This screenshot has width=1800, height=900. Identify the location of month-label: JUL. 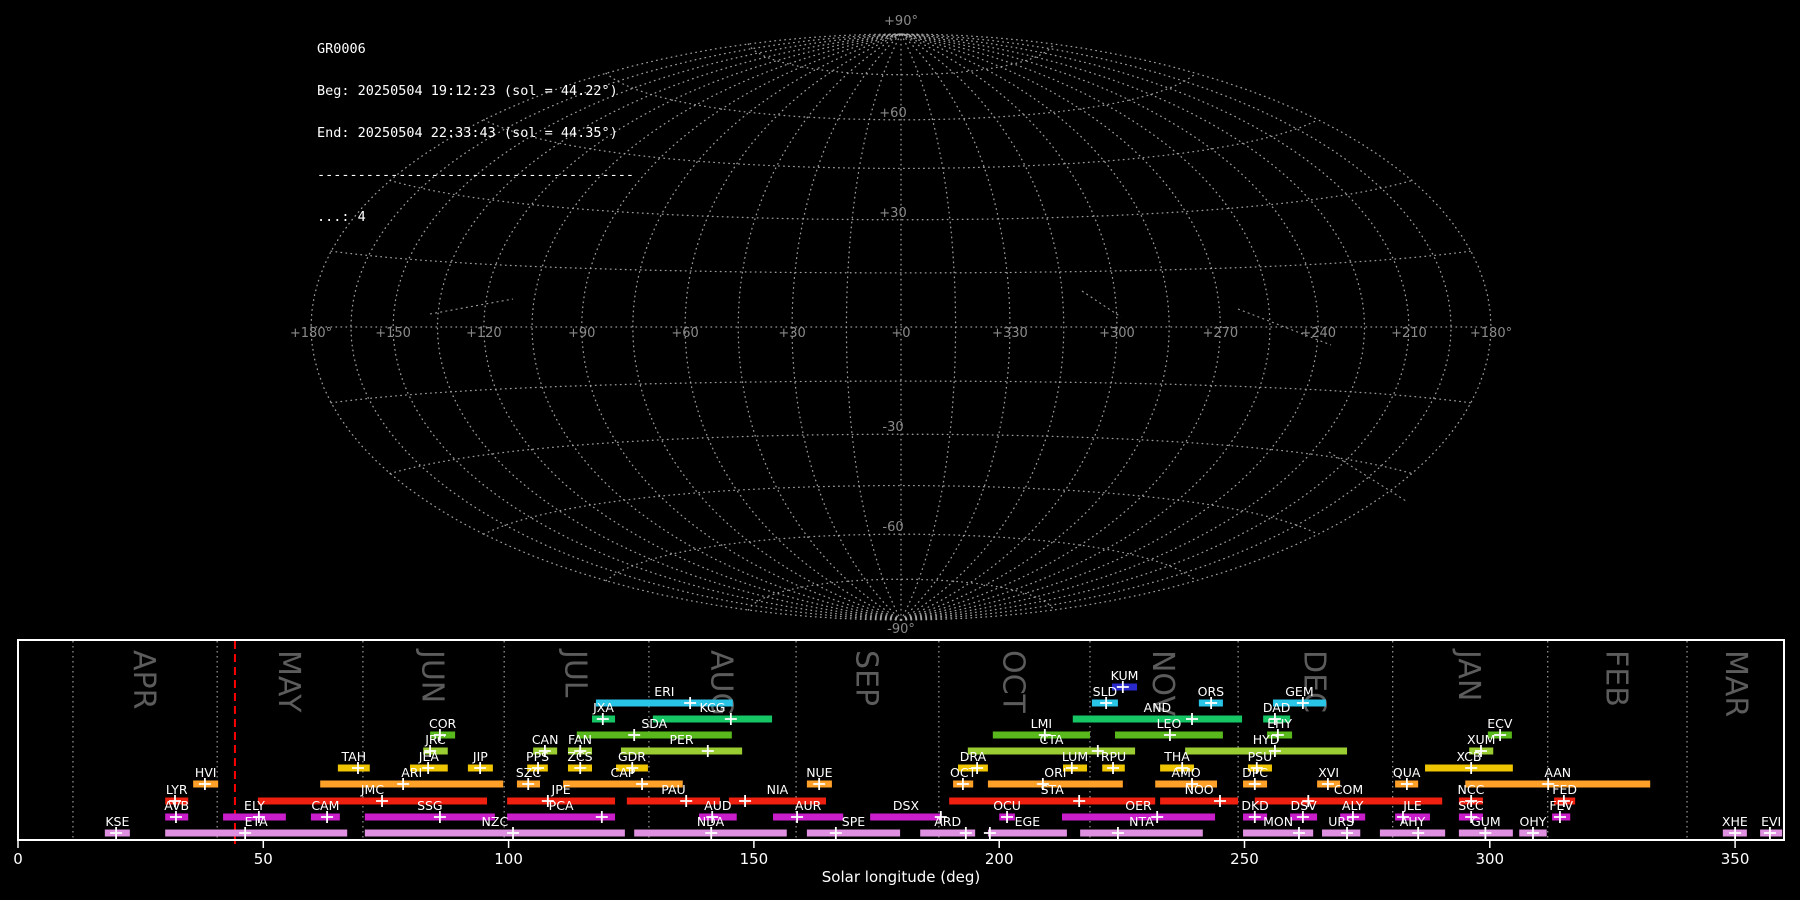
(575, 673).